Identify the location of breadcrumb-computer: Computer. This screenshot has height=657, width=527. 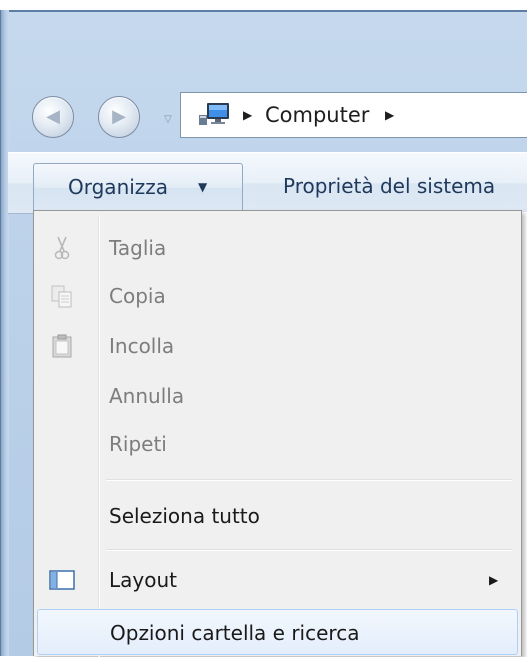
(317, 115).